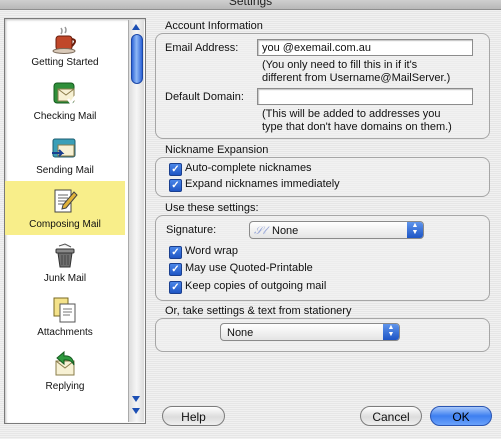 This screenshot has width=501, height=439. I want to click on signature-label: Signature:, so click(191, 230).